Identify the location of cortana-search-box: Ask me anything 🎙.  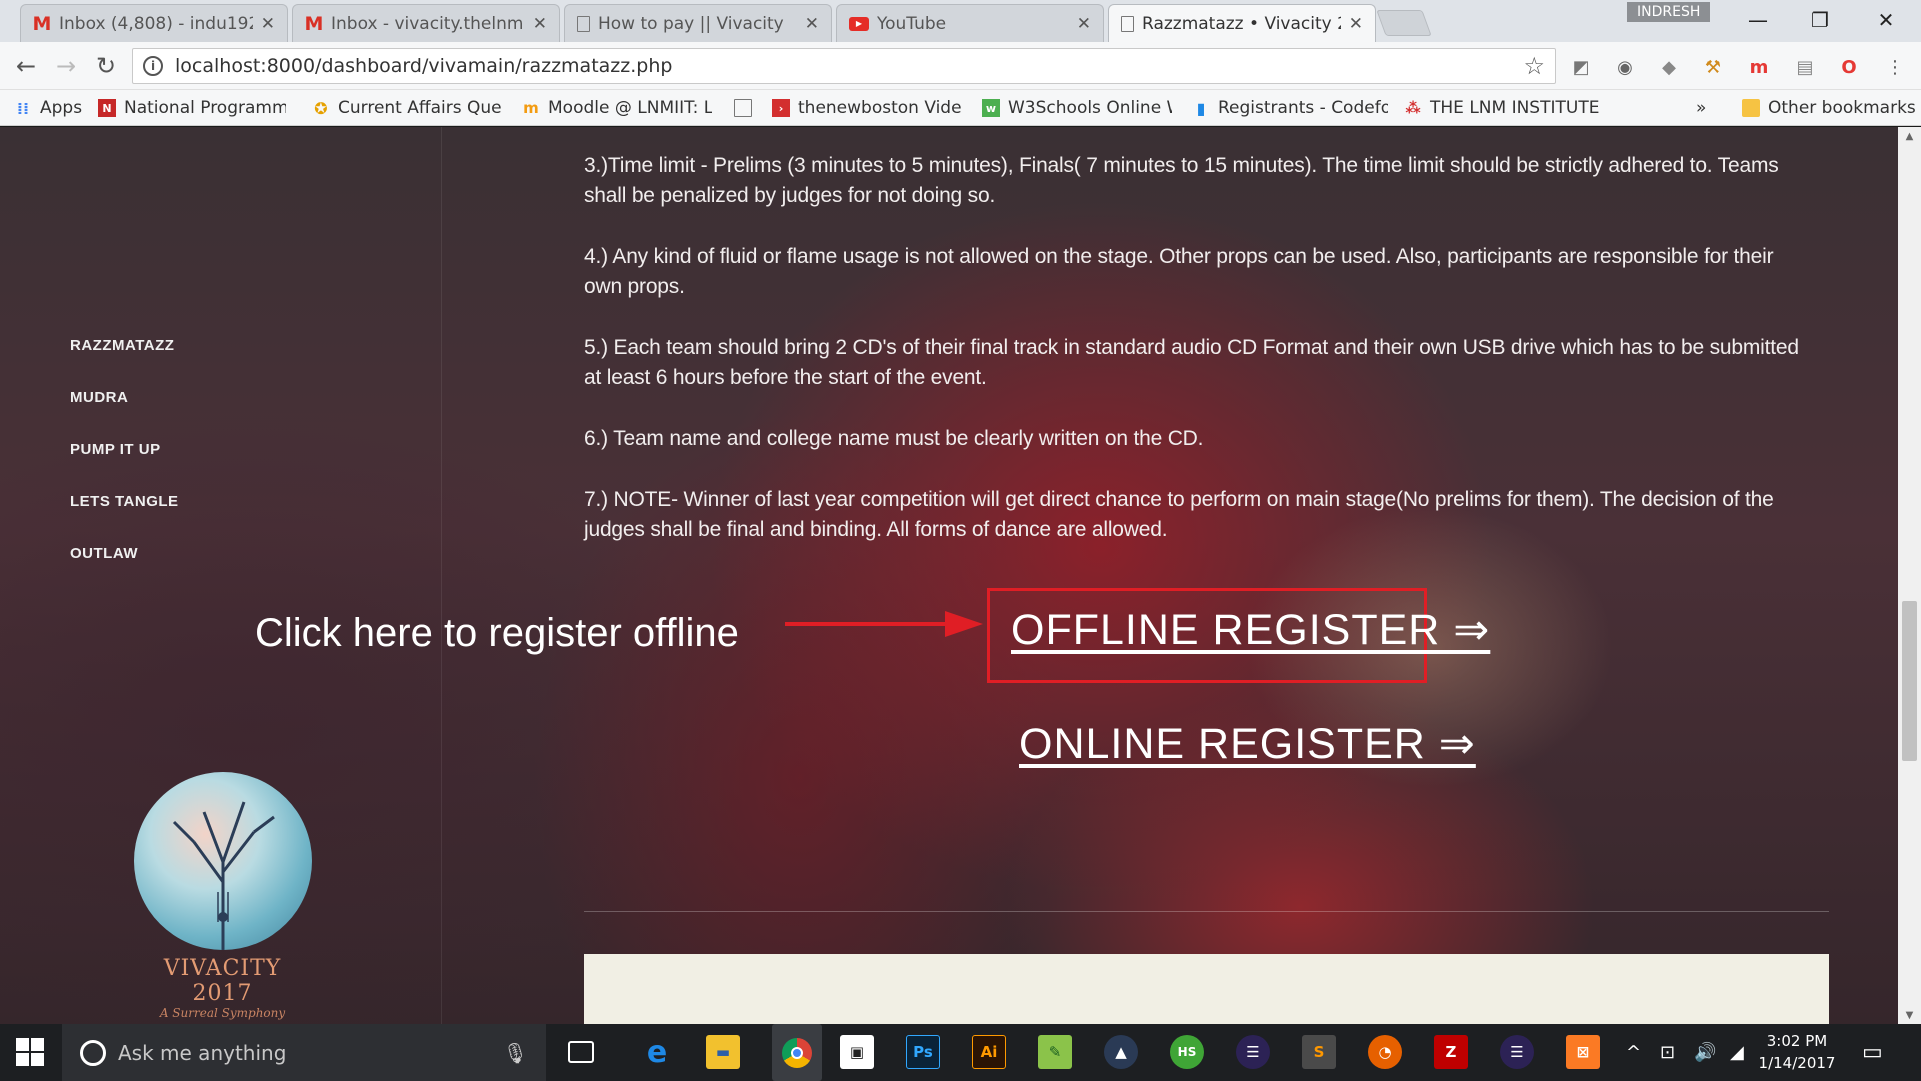
(304, 1052).